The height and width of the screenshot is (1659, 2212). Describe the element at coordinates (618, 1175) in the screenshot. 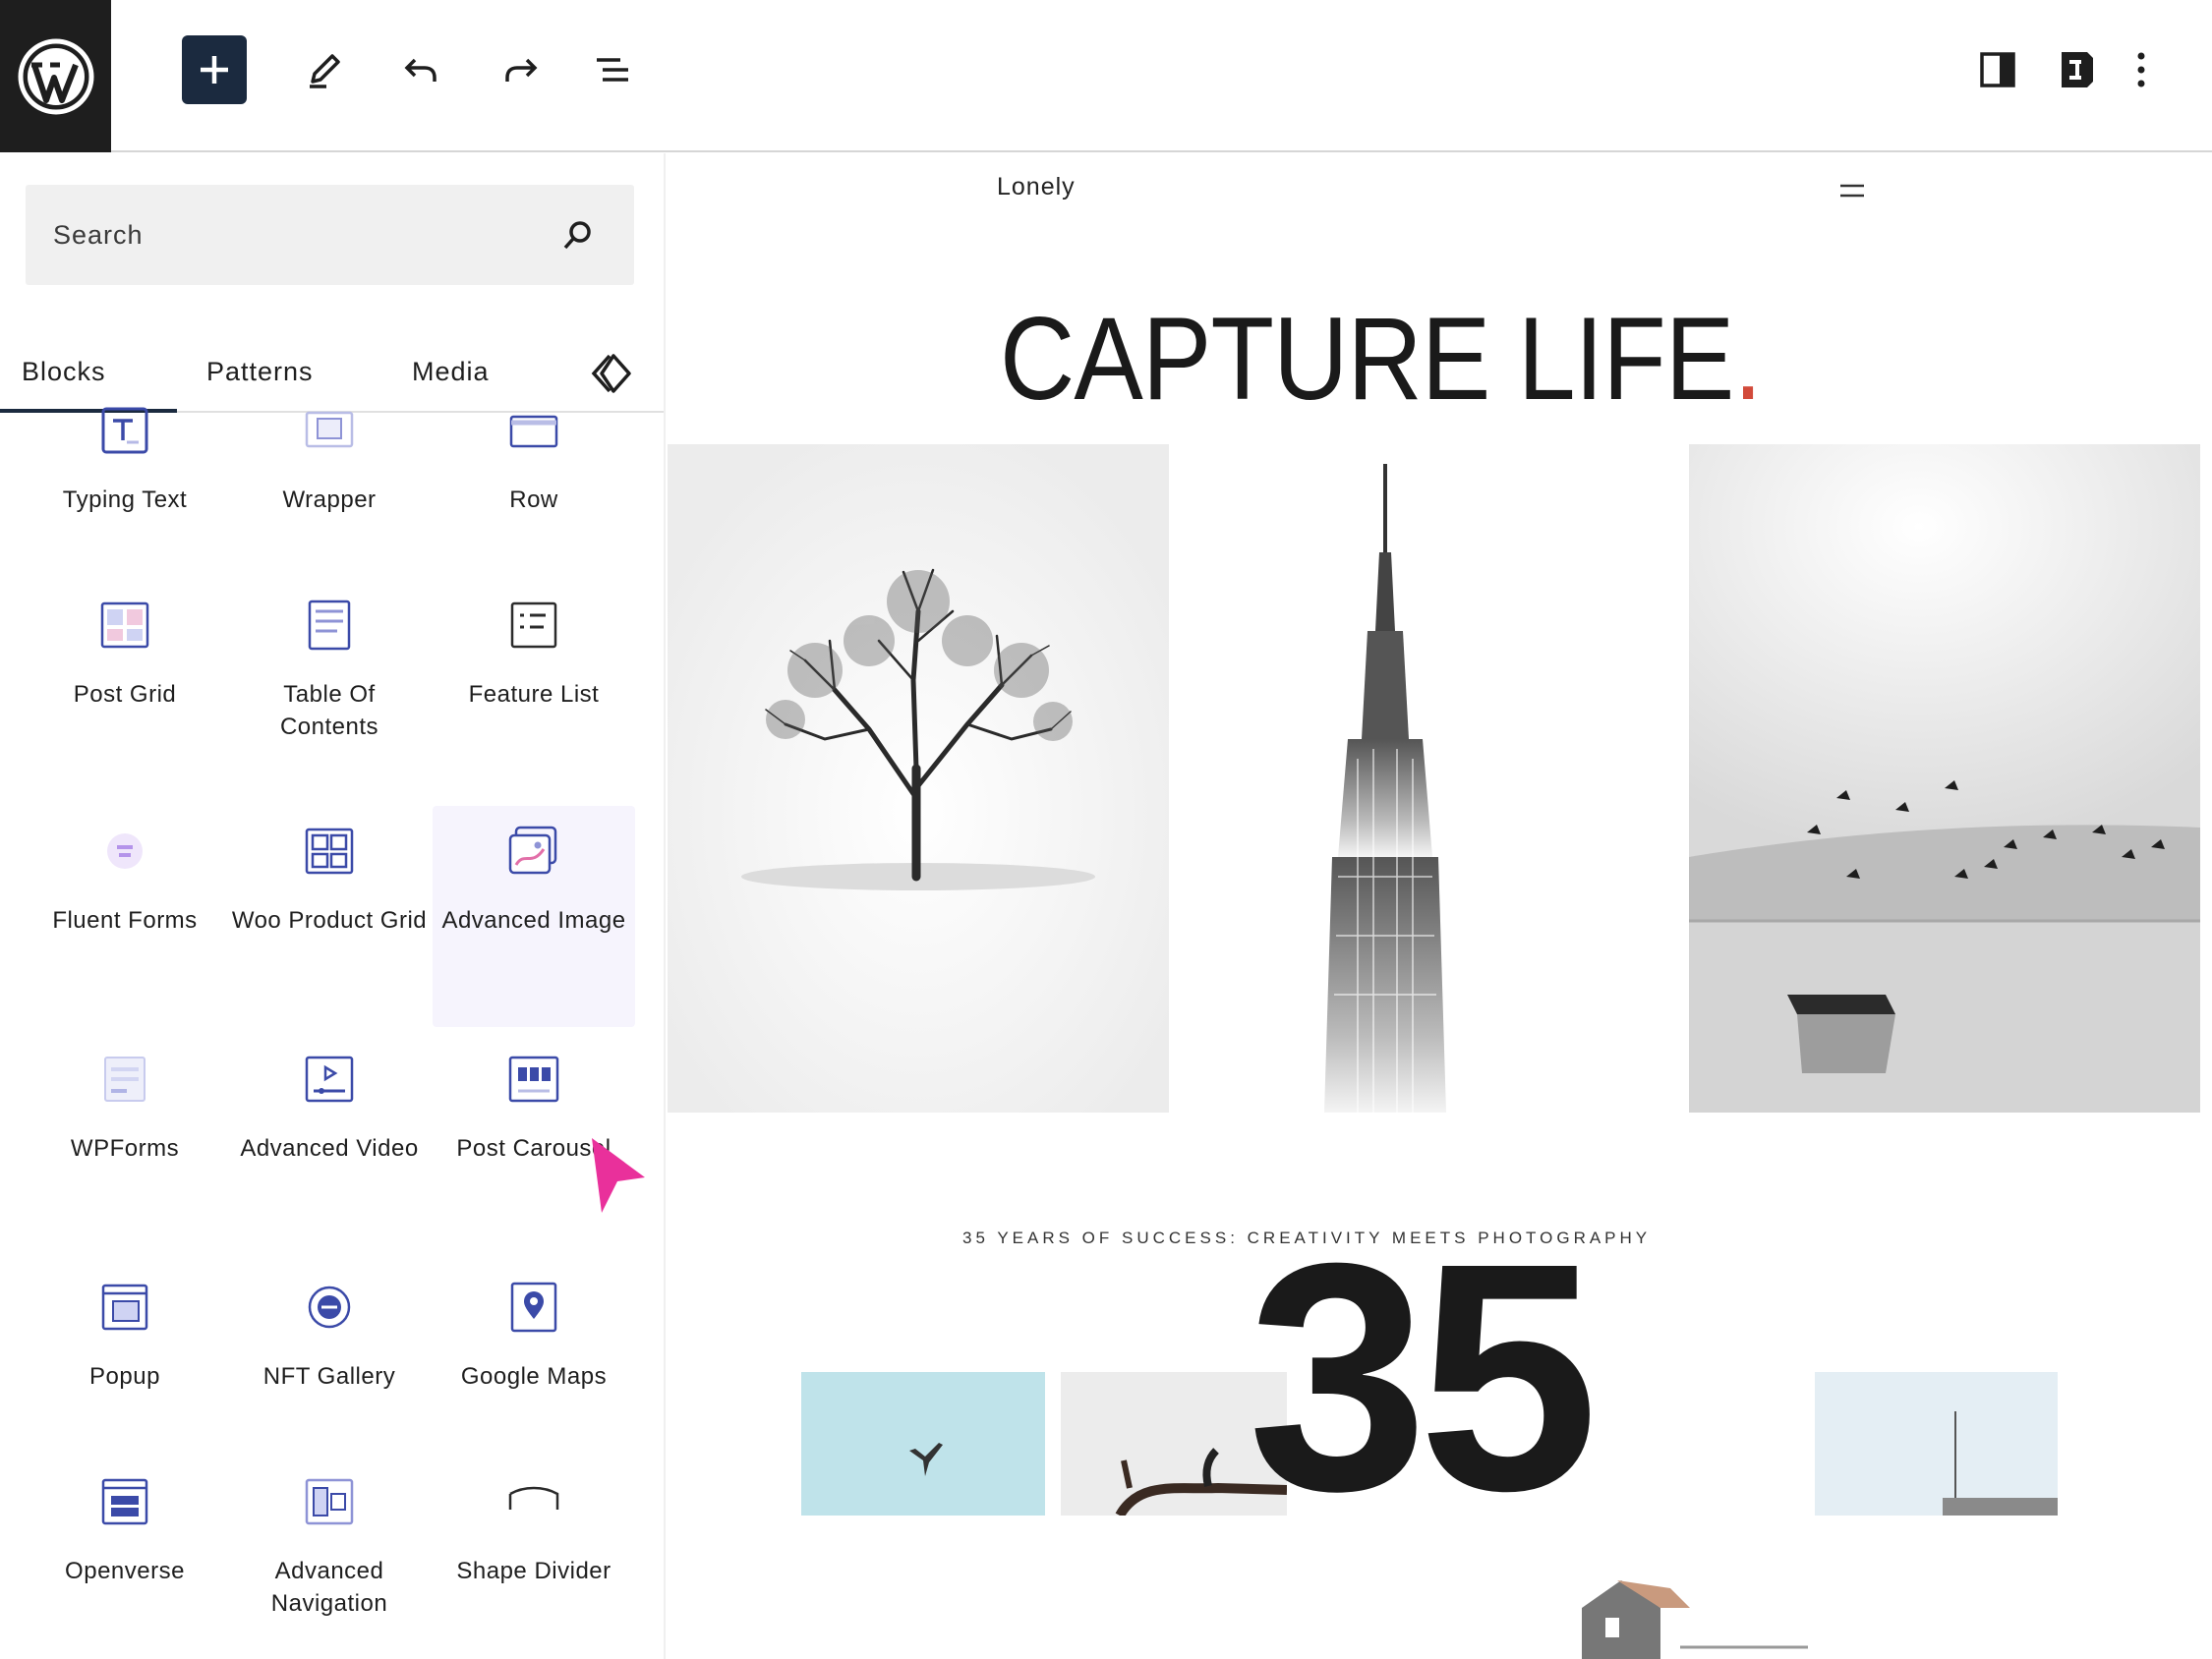

I see `mouse-cursor-icon` at that location.